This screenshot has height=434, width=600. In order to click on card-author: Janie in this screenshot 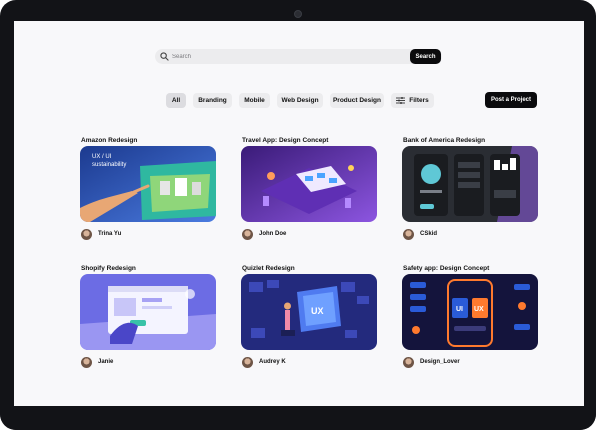, I will do `click(97, 362)`.